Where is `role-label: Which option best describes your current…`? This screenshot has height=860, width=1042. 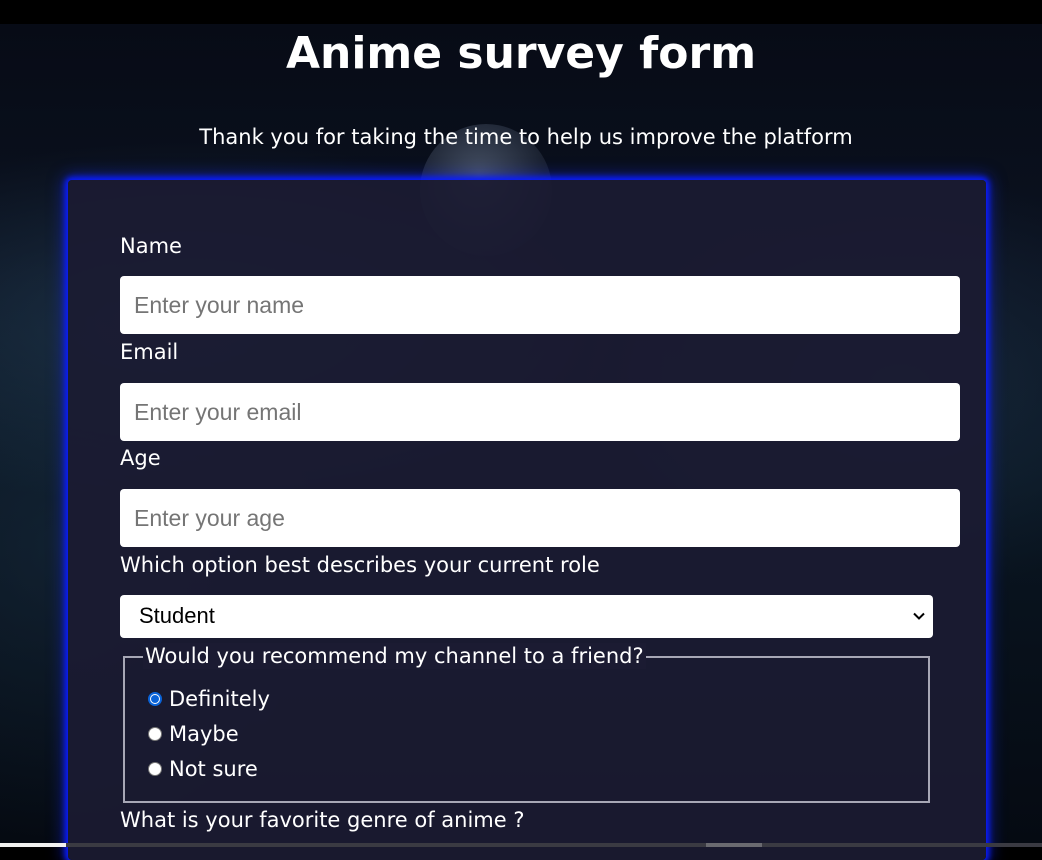 role-label: Which option best describes your current… is located at coordinates (360, 565).